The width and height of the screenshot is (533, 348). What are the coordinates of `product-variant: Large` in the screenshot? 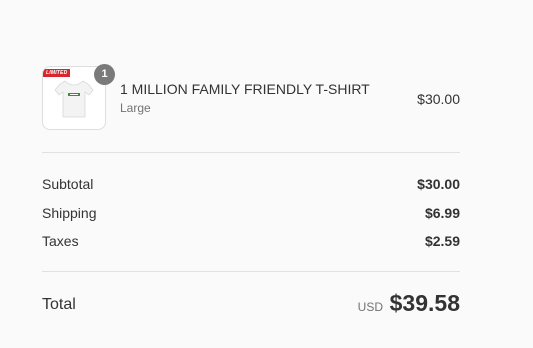 It's located at (135, 108).